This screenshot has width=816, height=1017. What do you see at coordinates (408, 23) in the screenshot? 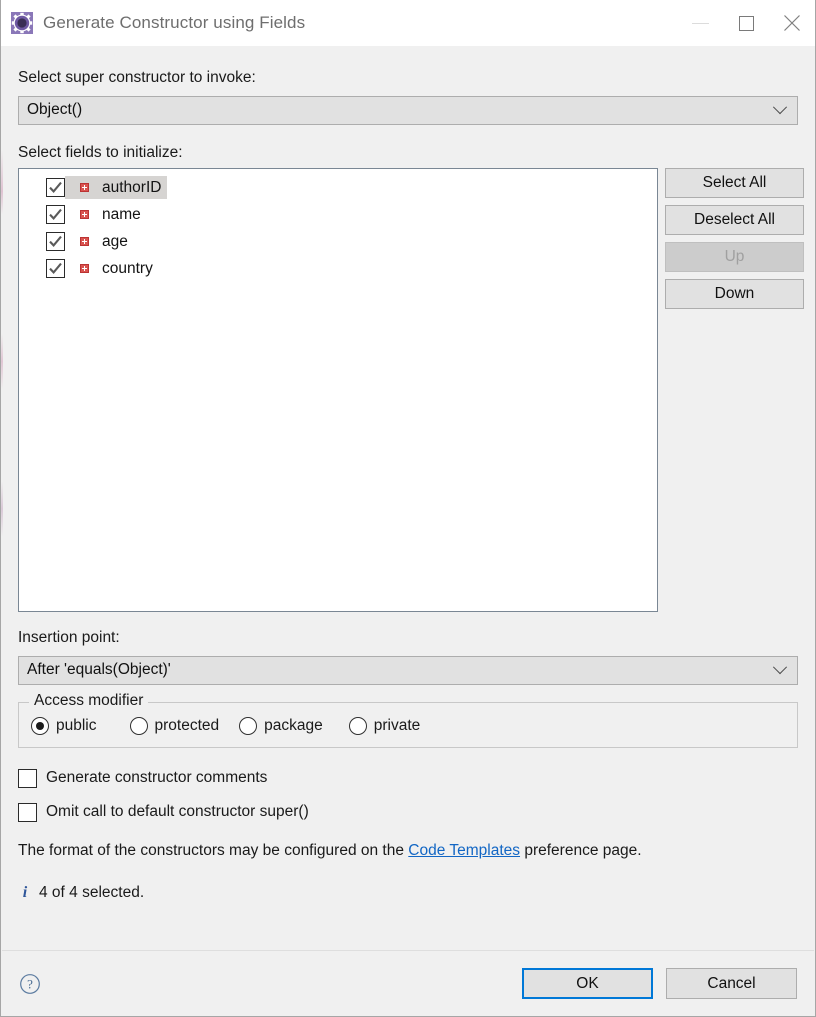
I see `title-bar: Generate Constructor using Fields` at bounding box center [408, 23].